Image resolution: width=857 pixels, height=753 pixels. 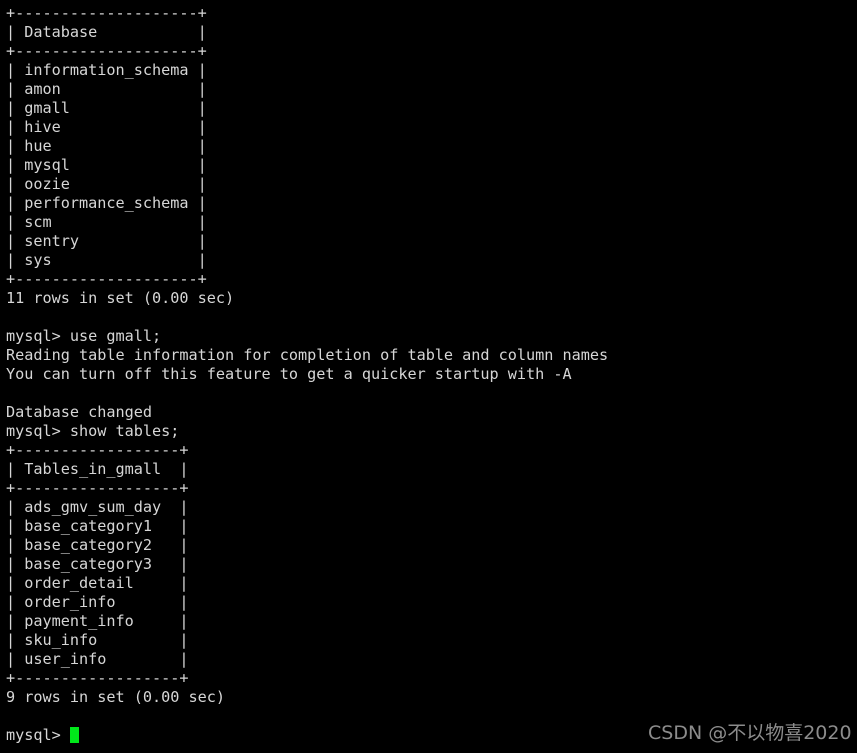 What do you see at coordinates (93, 431) in the screenshot?
I see `terminal-line-command: mysql> show tables;` at bounding box center [93, 431].